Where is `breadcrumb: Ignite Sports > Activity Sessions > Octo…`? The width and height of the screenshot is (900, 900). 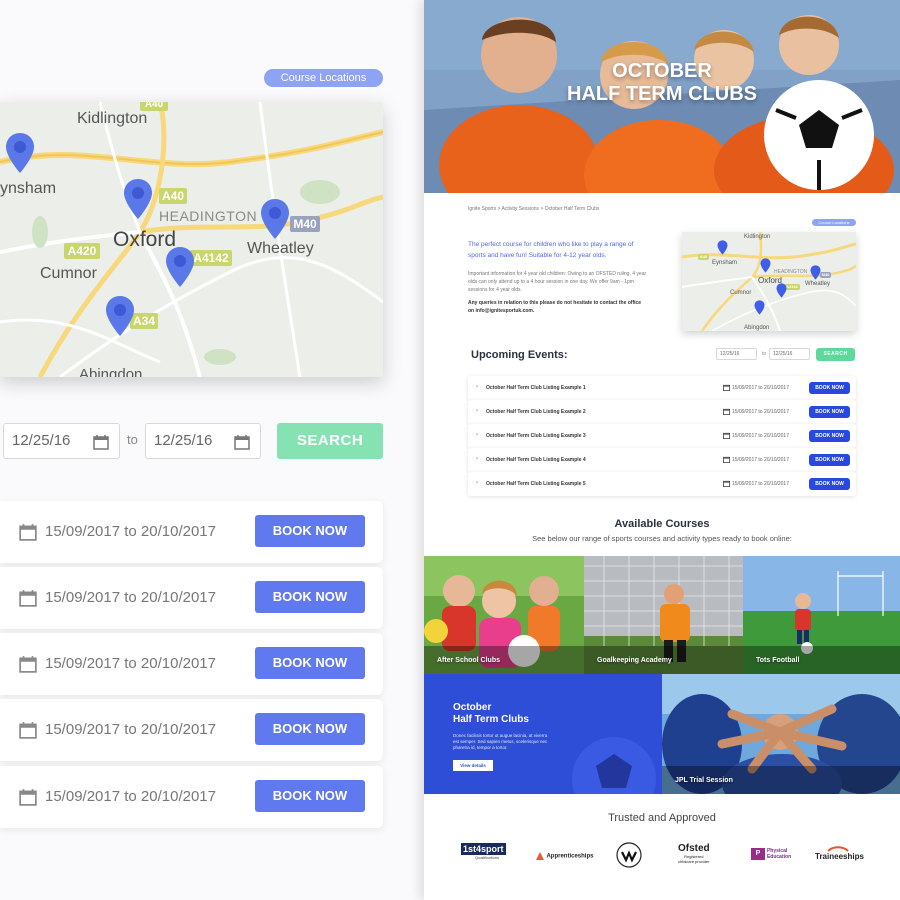 breadcrumb: Ignite Sports > Activity Sessions > Octo… is located at coordinates (533, 209).